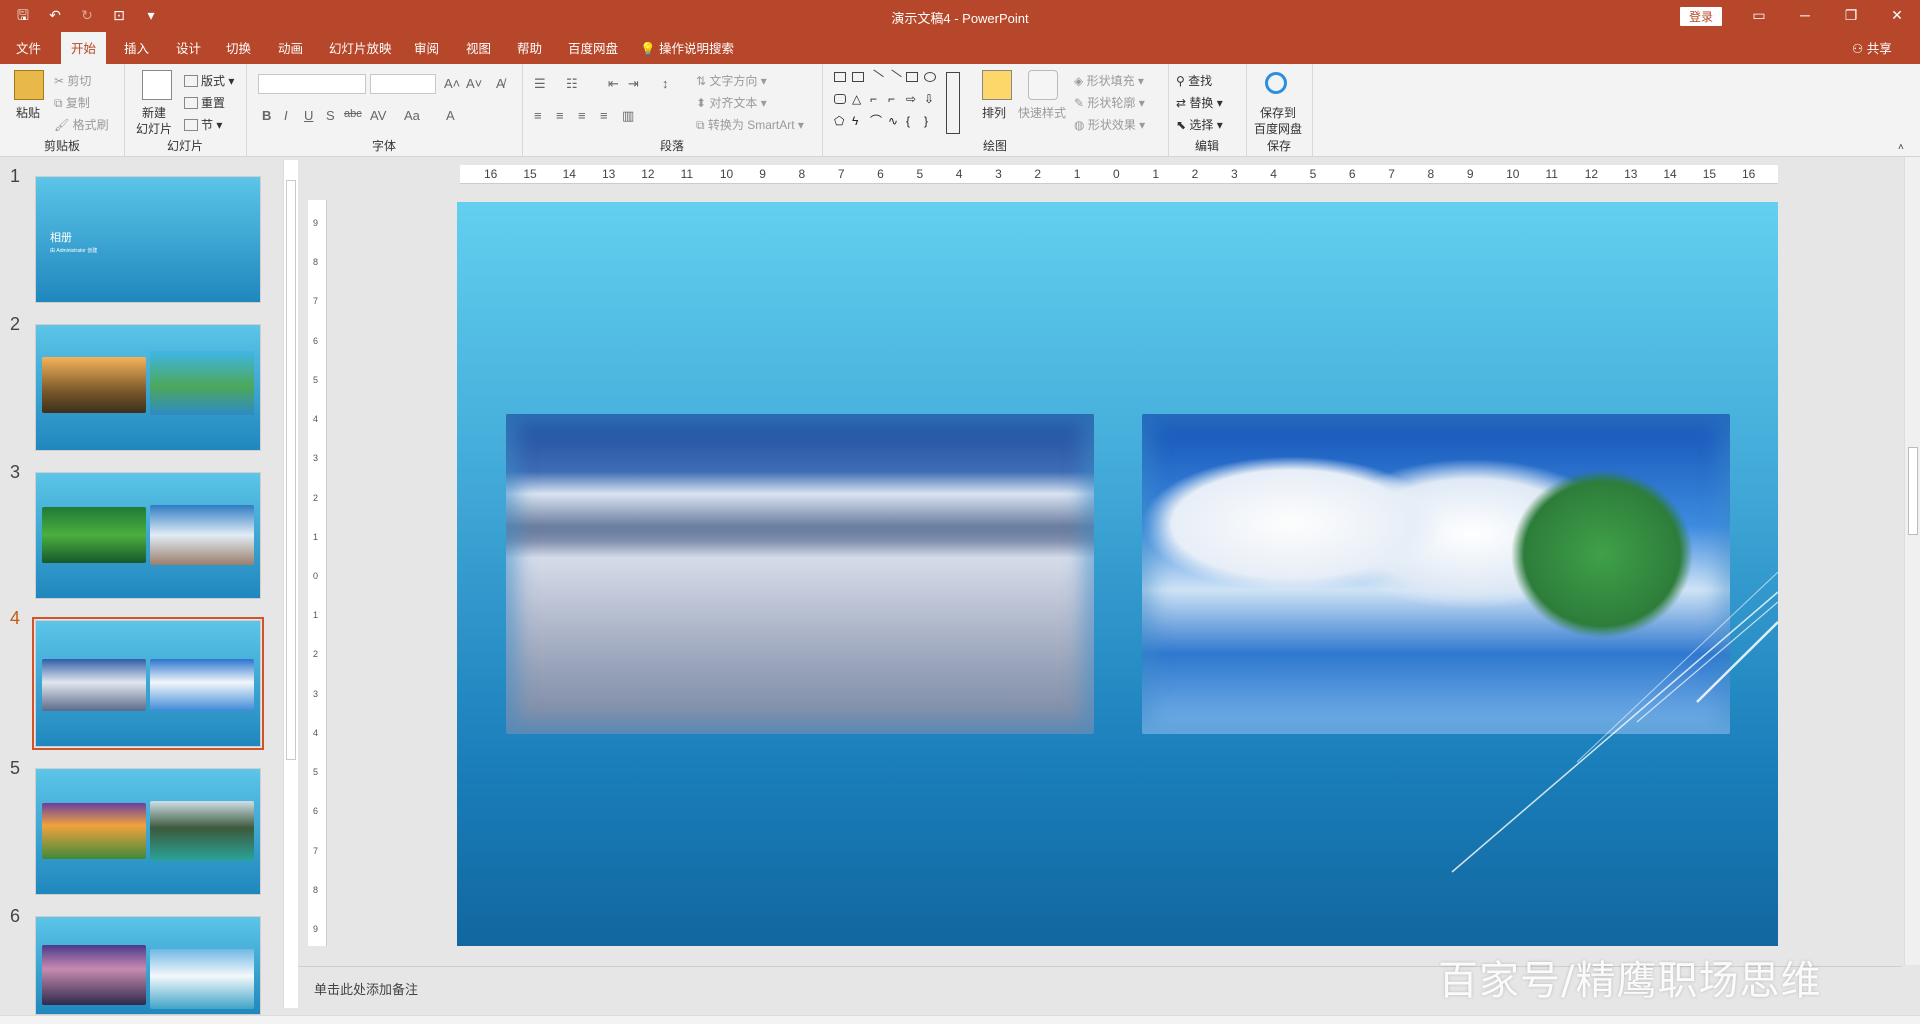 The image size is (1920, 1024). What do you see at coordinates (1901, 147) in the screenshot?
I see `collapse-ribbon-icon: ˄` at bounding box center [1901, 147].